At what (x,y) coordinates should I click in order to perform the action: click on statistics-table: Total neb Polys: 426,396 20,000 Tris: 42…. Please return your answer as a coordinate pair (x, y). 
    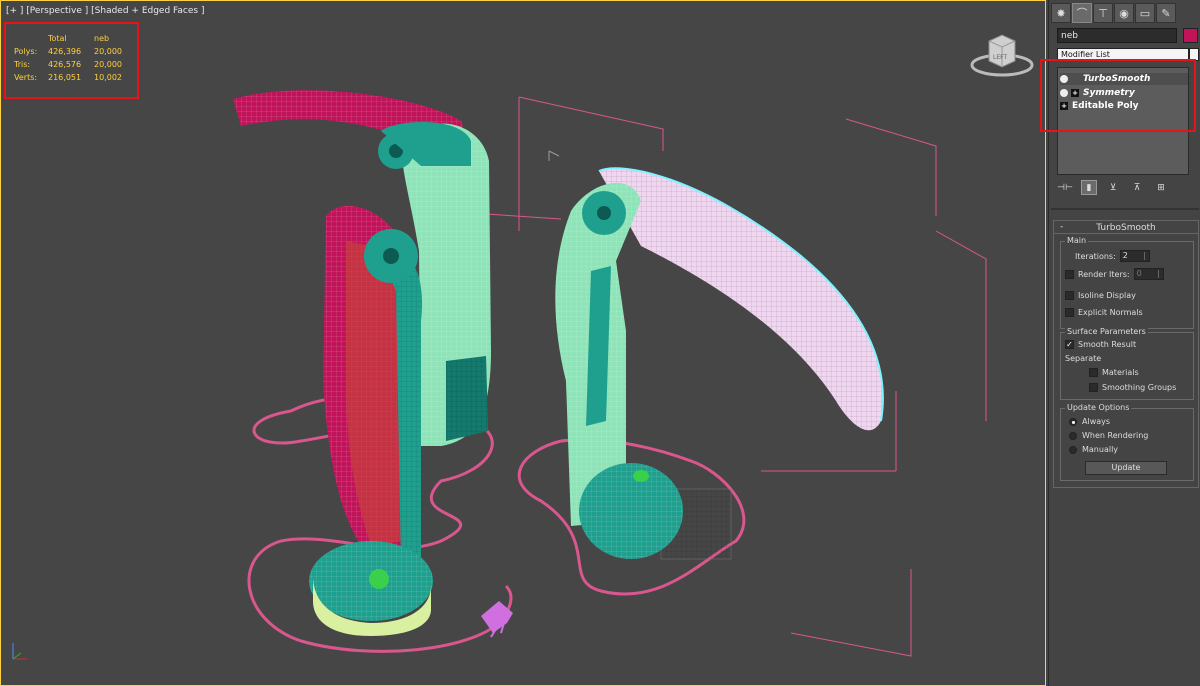
    Looking at the image, I should click on (70, 58).